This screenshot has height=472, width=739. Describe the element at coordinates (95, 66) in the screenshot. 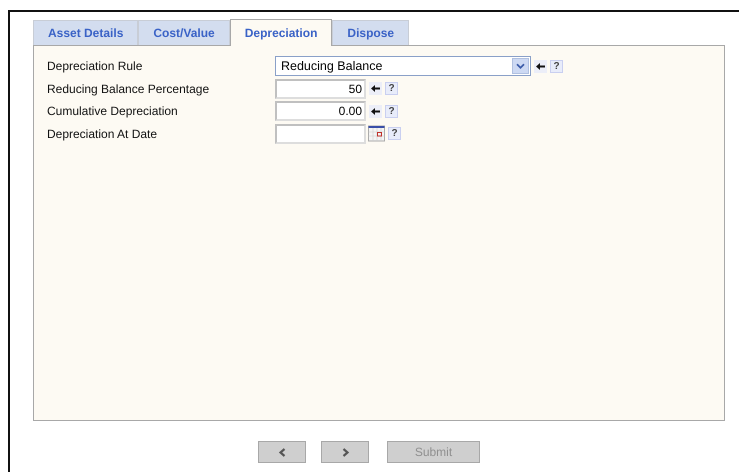

I see `field-label: Depreciation Rule` at that location.